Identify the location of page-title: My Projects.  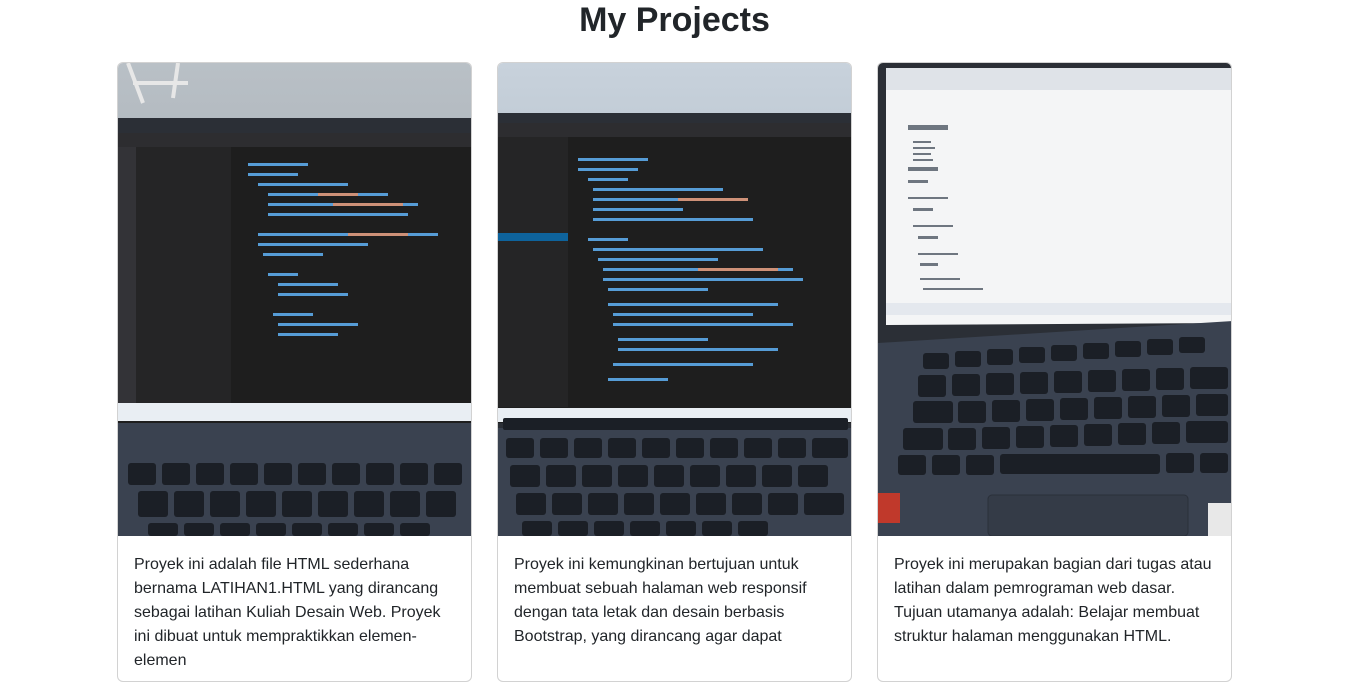
(674, 20).